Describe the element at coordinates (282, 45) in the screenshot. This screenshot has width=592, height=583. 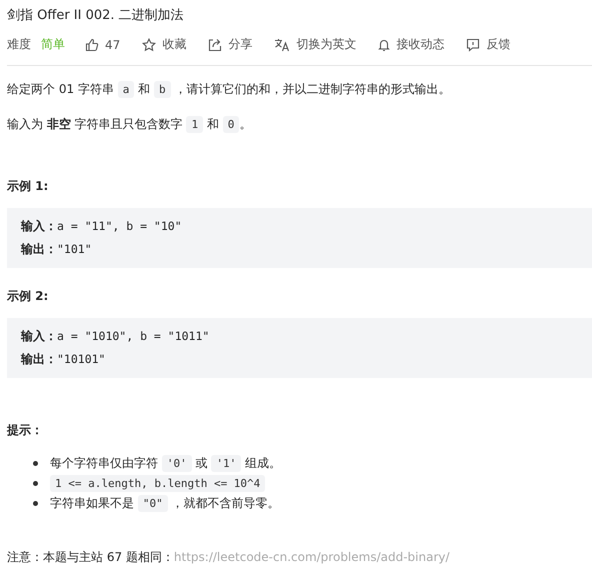
I see `translate-icon` at that location.